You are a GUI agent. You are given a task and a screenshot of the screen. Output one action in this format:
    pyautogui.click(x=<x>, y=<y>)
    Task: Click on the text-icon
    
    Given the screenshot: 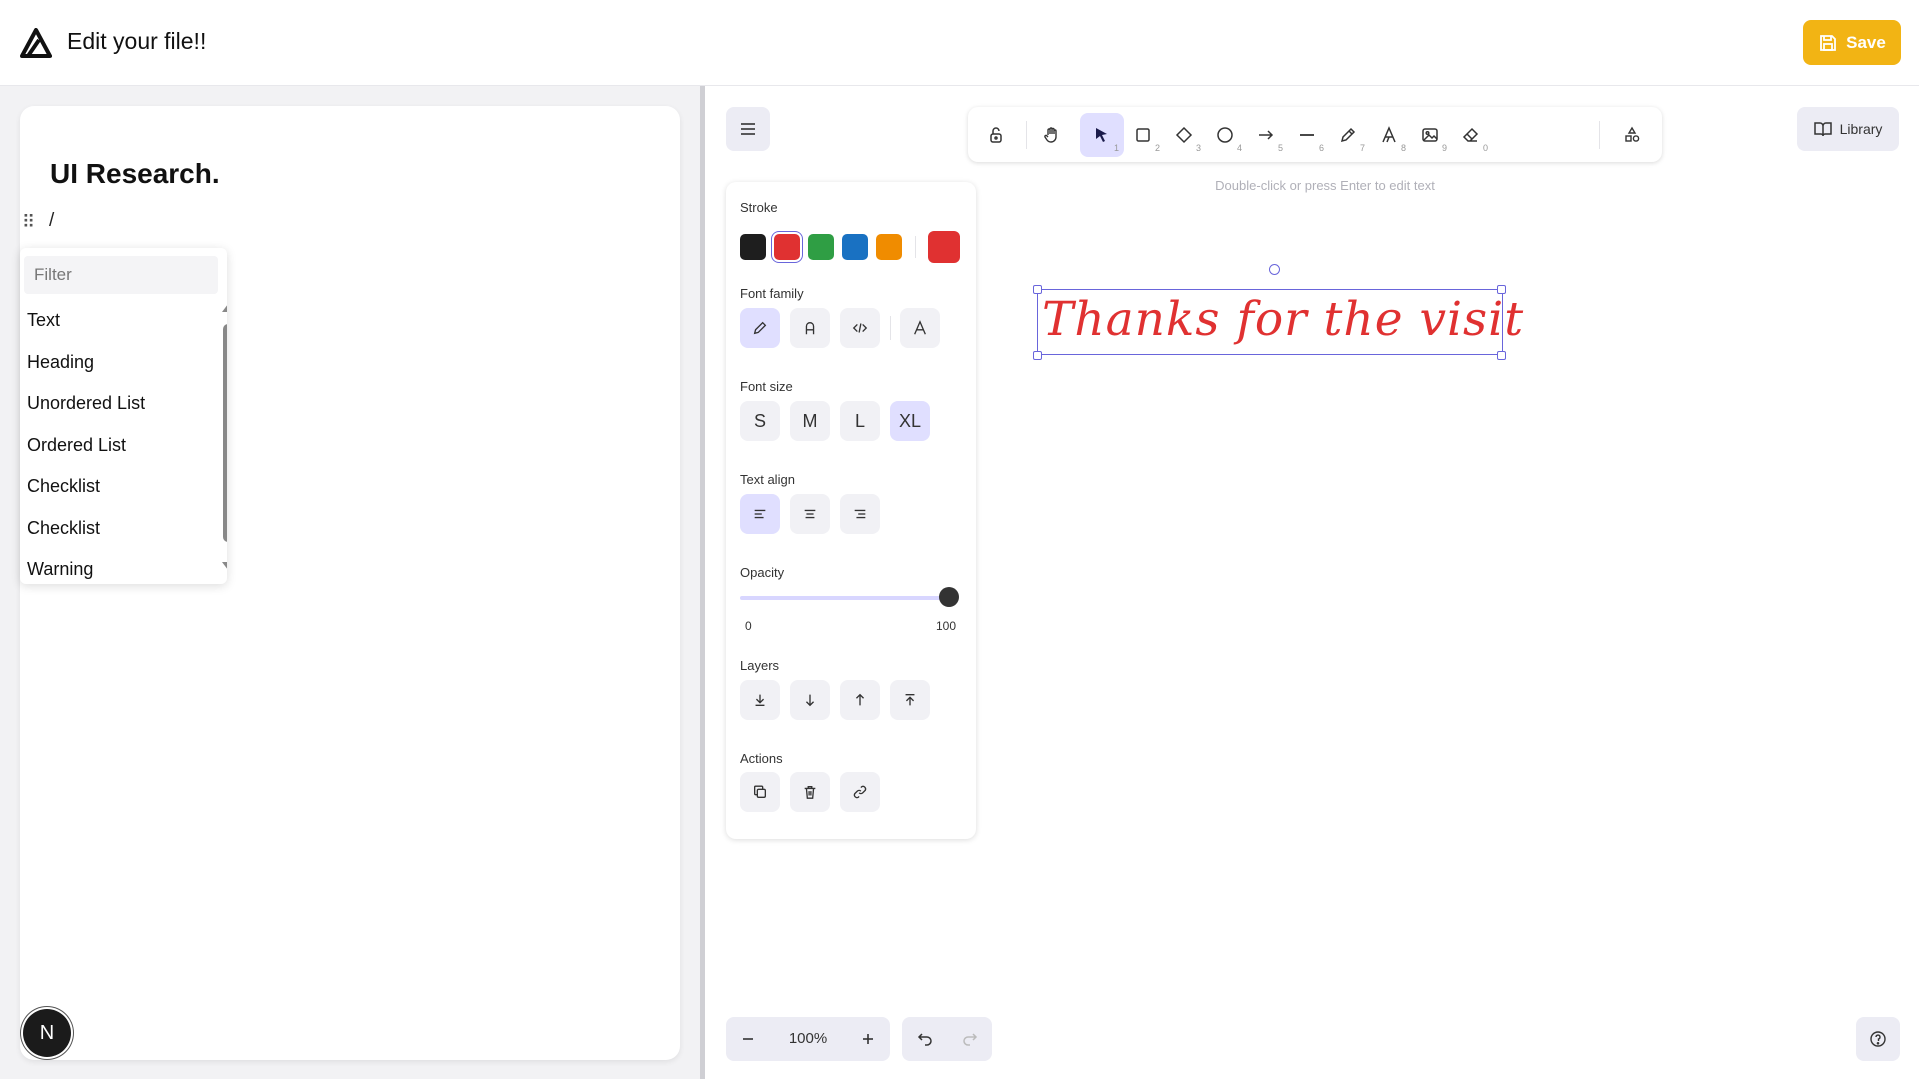 What is the action you would take?
    pyautogui.click(x=1389, y=134)
    